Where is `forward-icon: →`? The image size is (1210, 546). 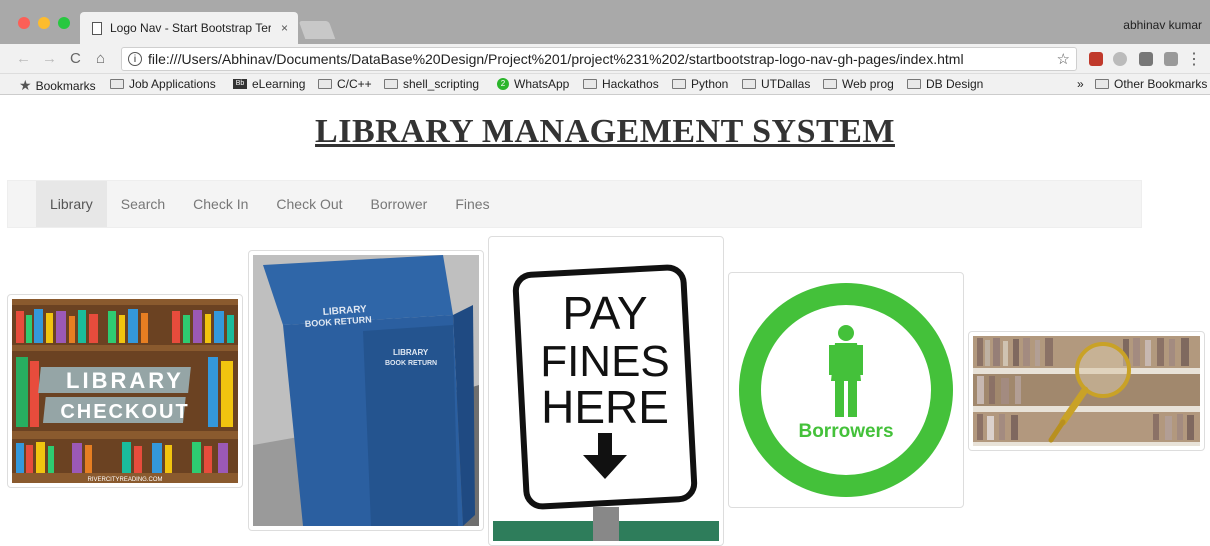
forward-icon: → is located at coordinates (49, 58).